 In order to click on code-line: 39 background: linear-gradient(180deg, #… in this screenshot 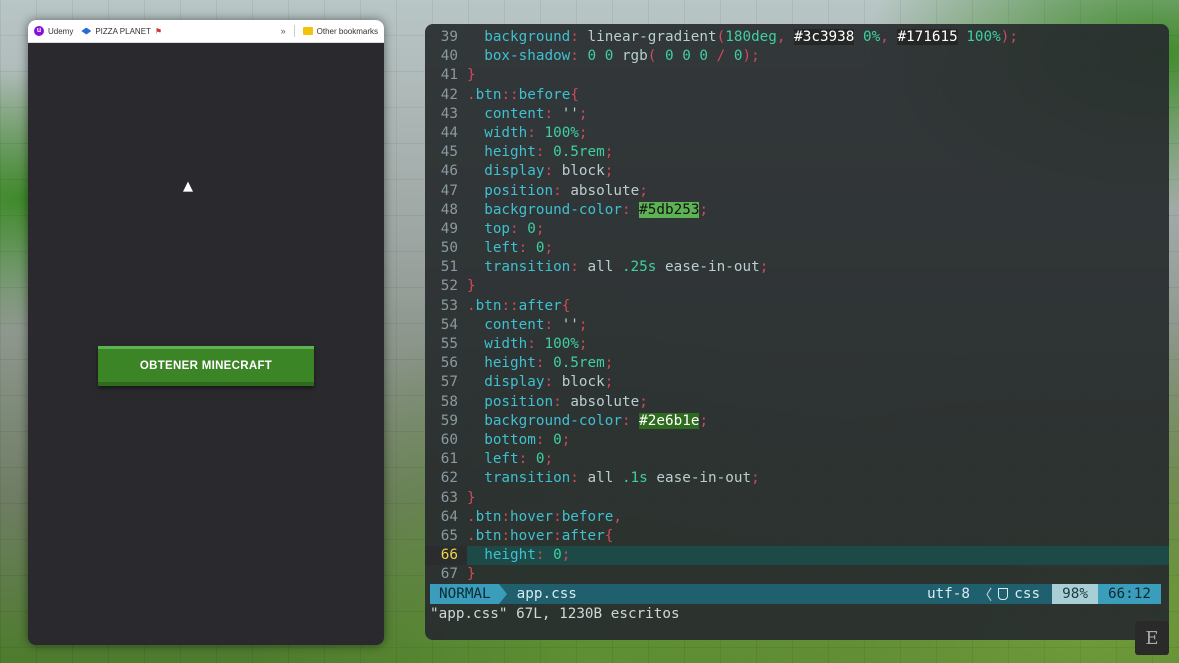, I will do `click(797, 37)`.